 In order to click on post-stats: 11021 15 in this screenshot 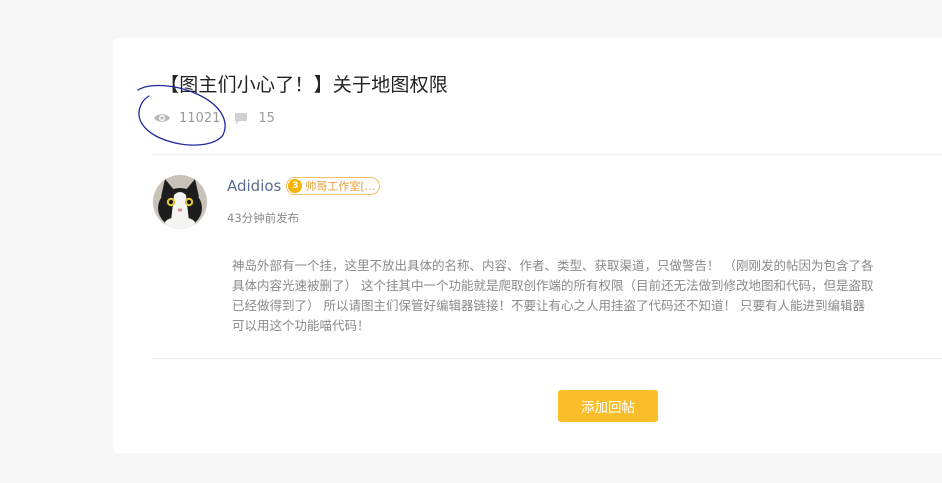, I will do `click(214, 118)`.